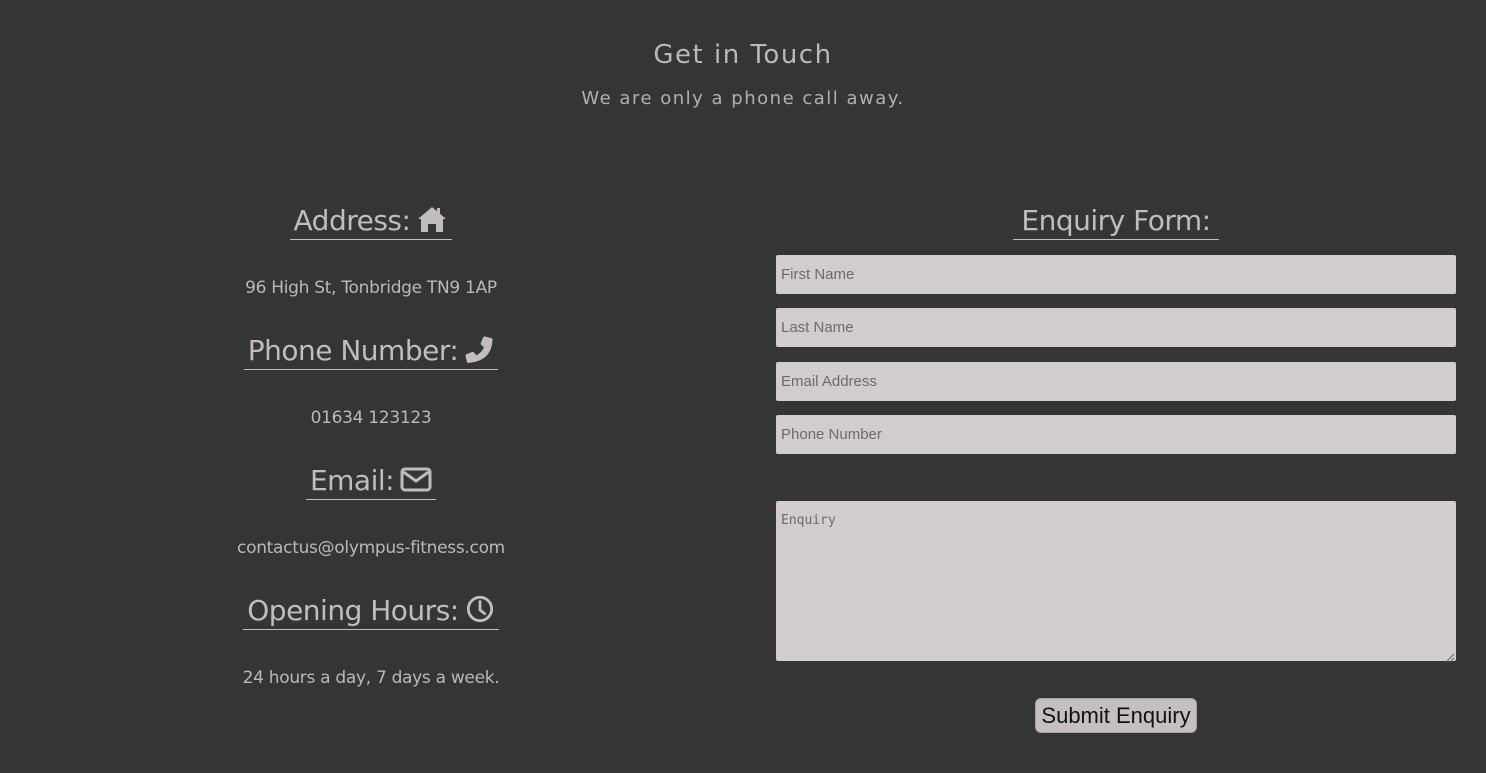 The image size is (1486, 773). I want to click on resize-handle, so click(1449, 655).